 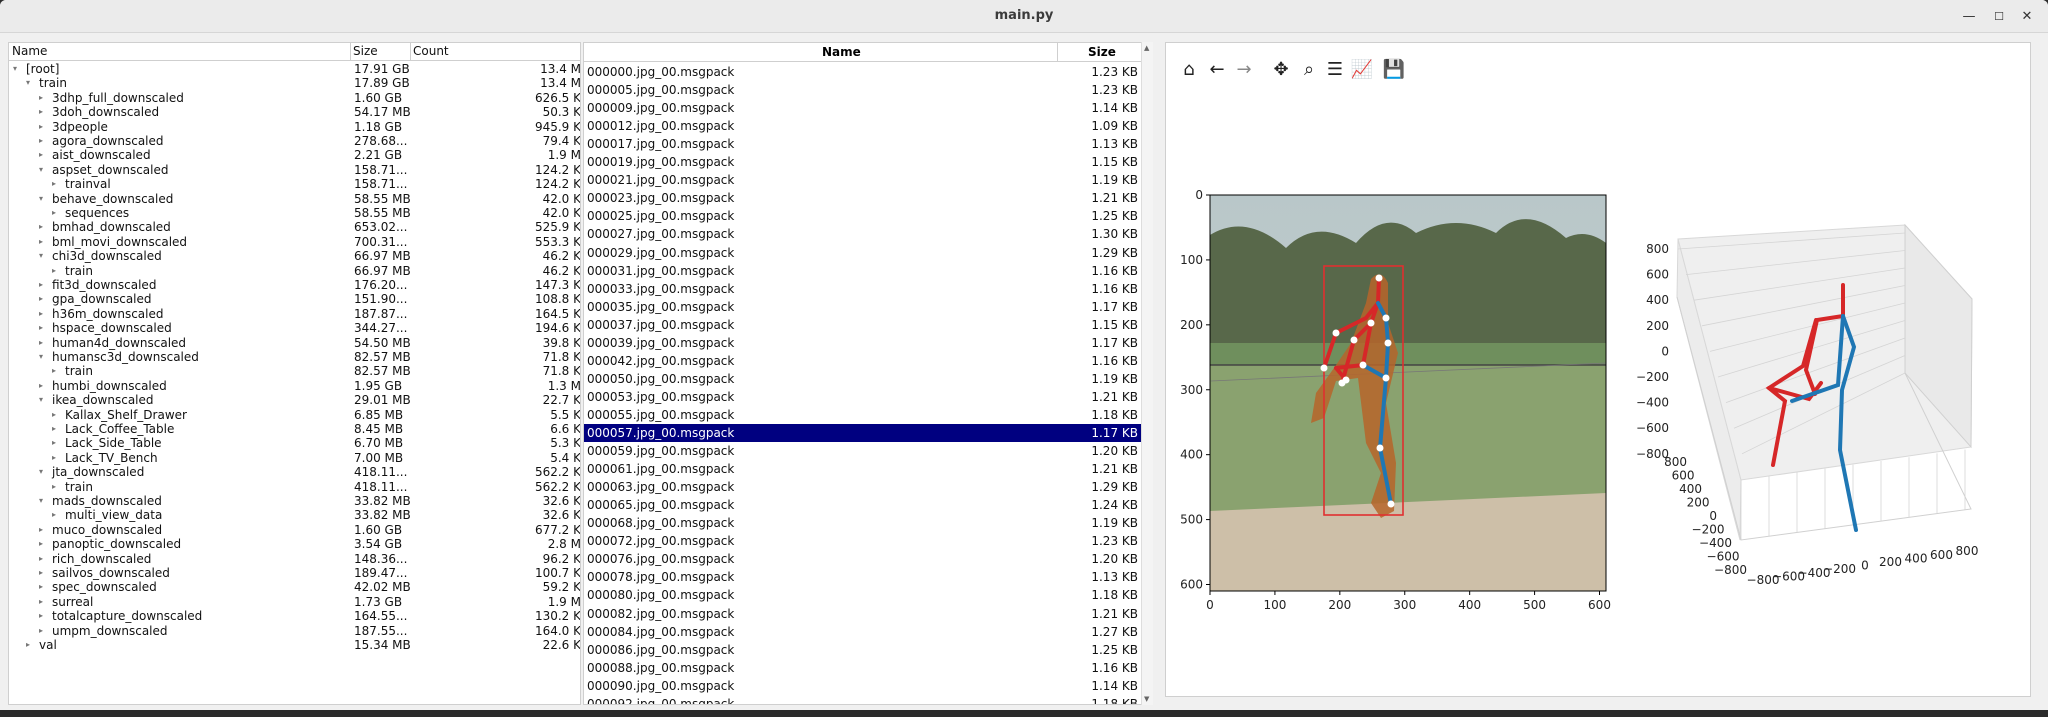 I want to click on tree-header-name: Name, so click(x=29, y=51).